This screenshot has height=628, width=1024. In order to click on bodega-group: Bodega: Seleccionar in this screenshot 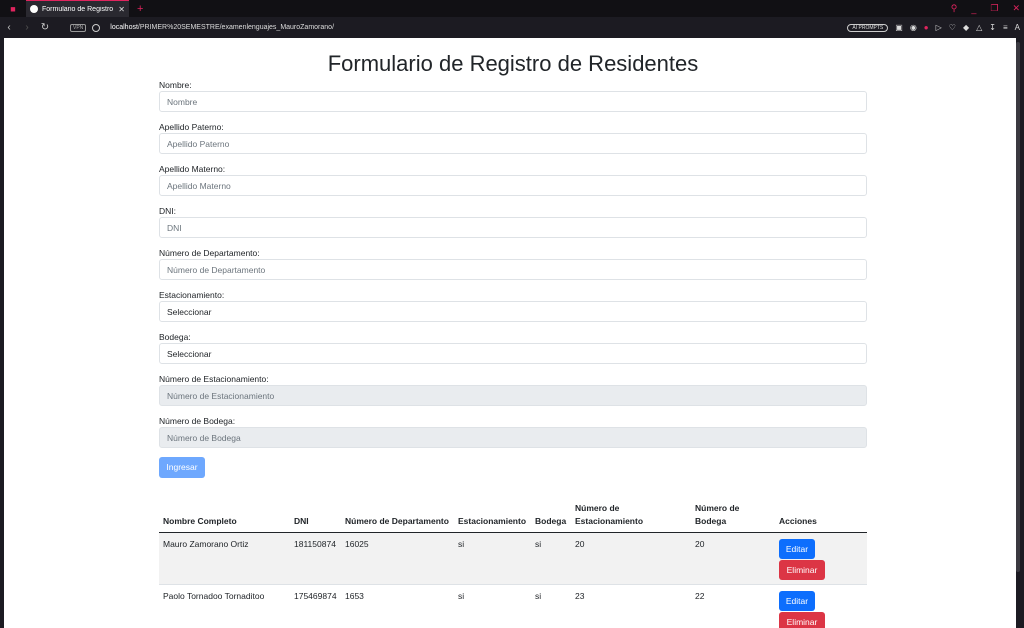, I will do `click(513, 348)`.